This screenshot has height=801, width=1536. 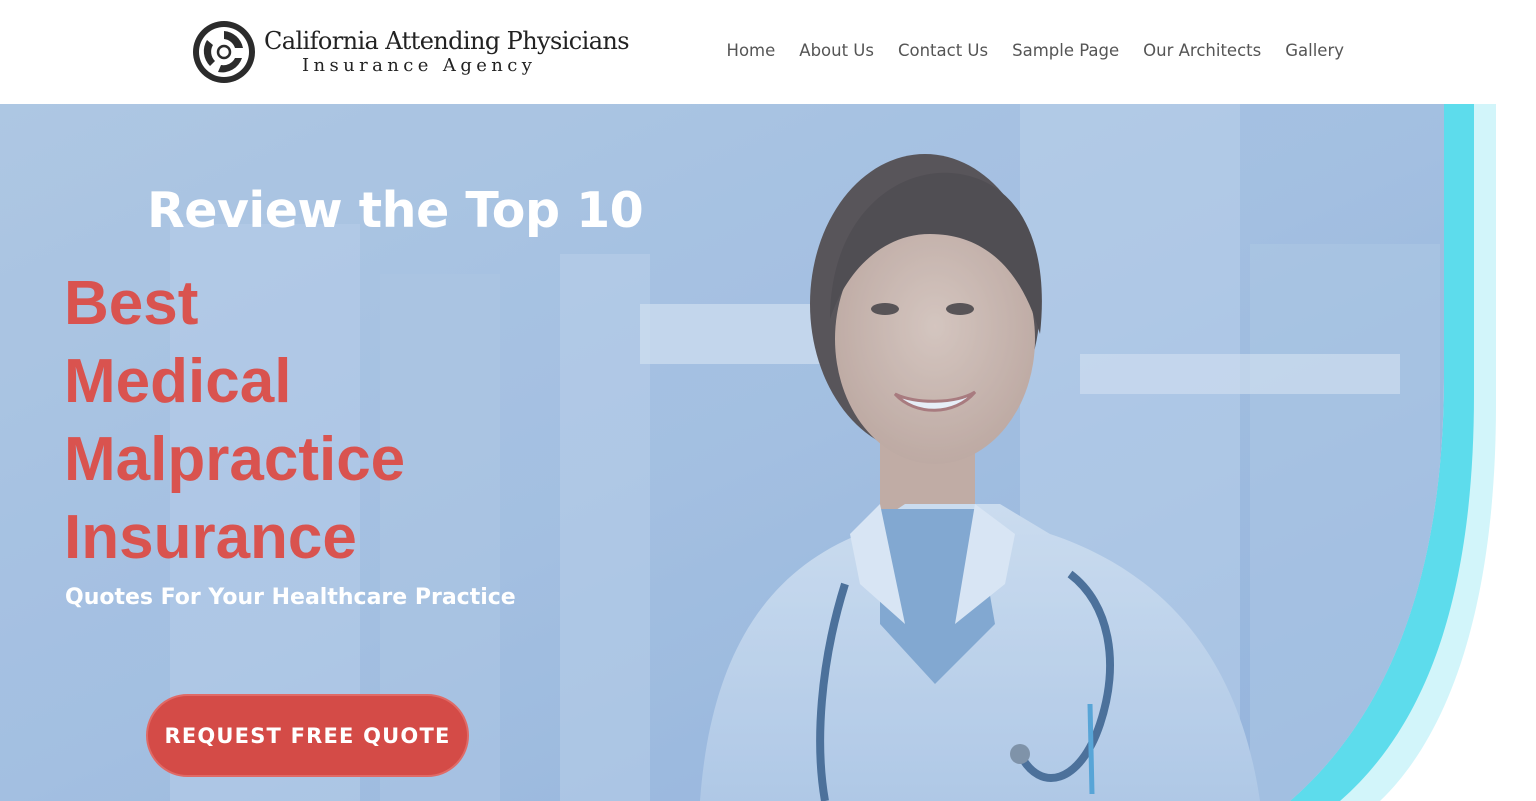 I want to click on hero-subtitle: Quotes For Your Healthcare Practice, so click(x=290, y=597).